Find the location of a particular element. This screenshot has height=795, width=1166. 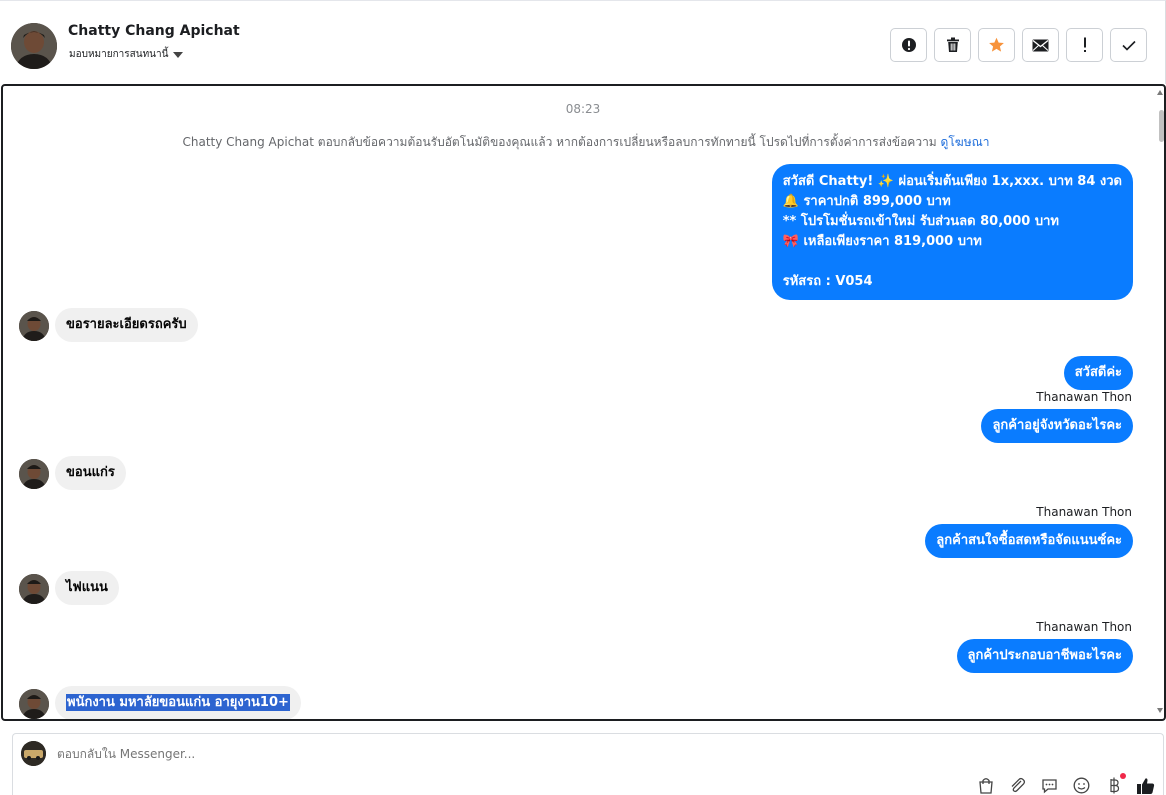

incoming-message: ขอรายละเอียดรถครับ is located at coordinates (126, 325).